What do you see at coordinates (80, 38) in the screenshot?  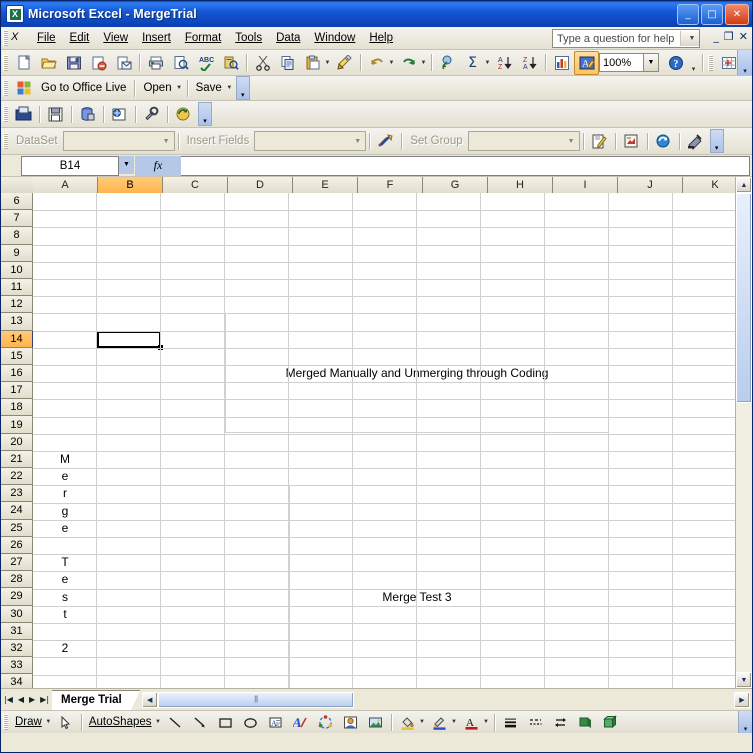 I see `menu-item-edit: Edit` at bounding box center [80, 38].